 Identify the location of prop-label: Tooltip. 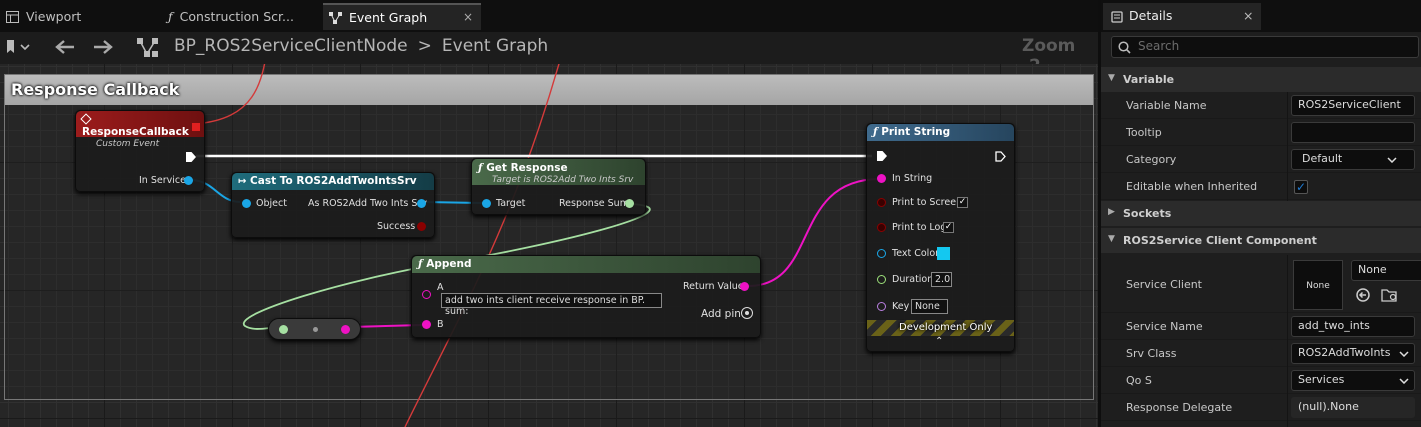
(1144, 132).